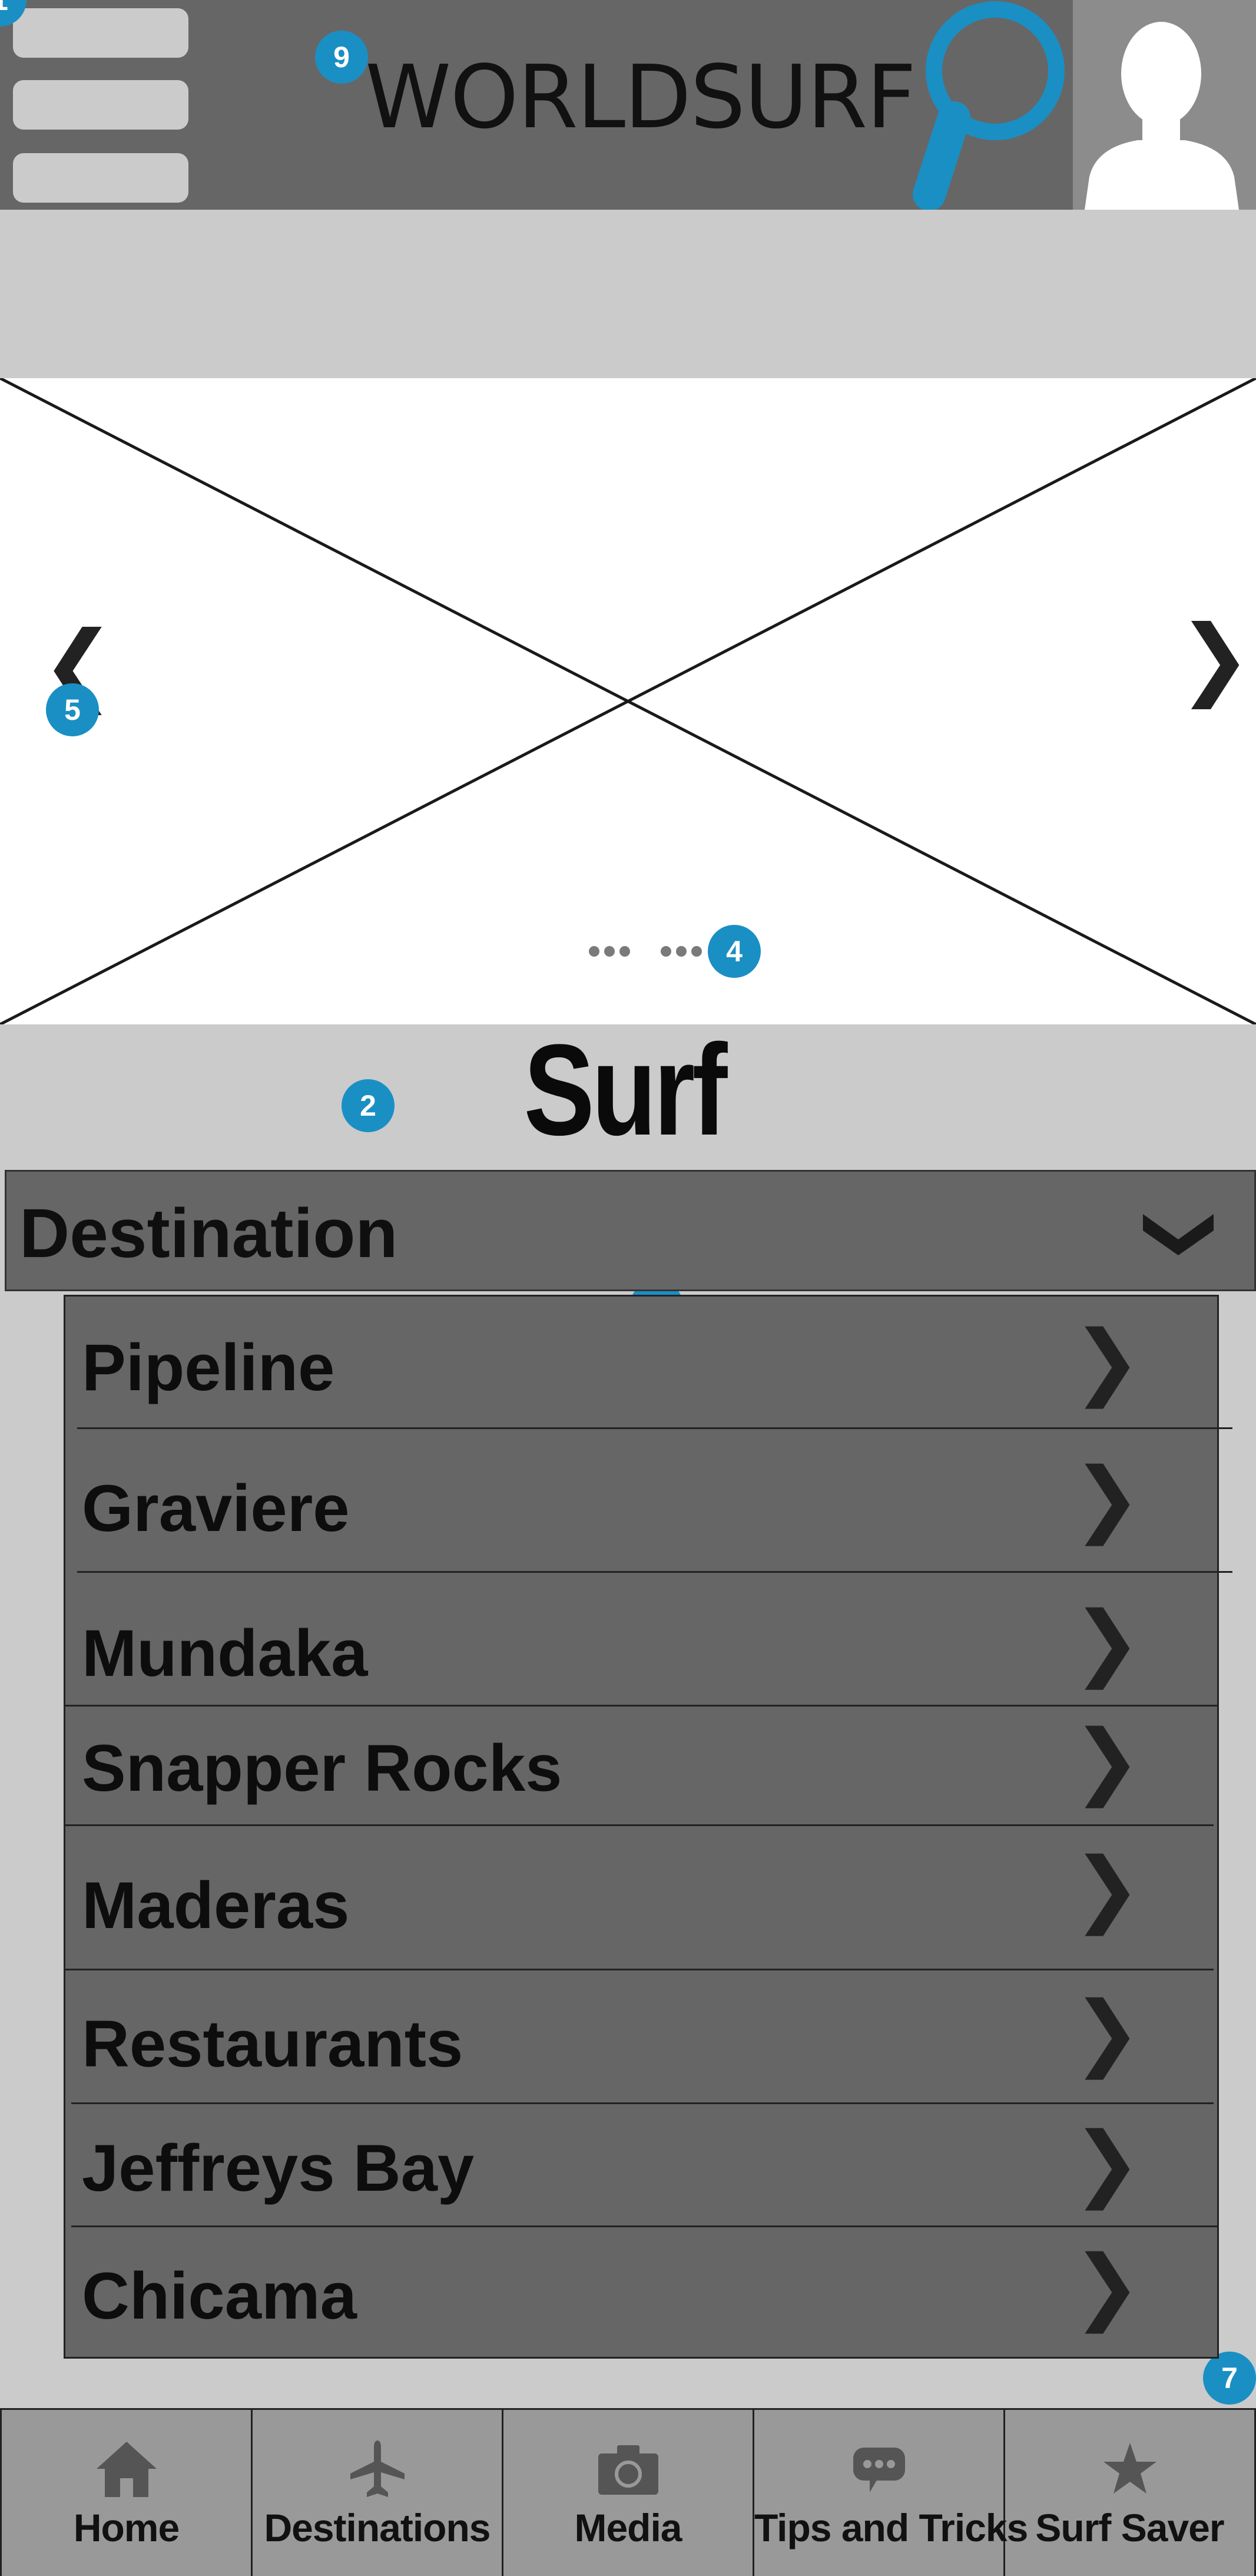 The width and height of the screenshot is (1256, 2576). Describe the element at coordinates (1230, 2378) in the screenshot. I see `annotation-badge-7: 7` at that location.